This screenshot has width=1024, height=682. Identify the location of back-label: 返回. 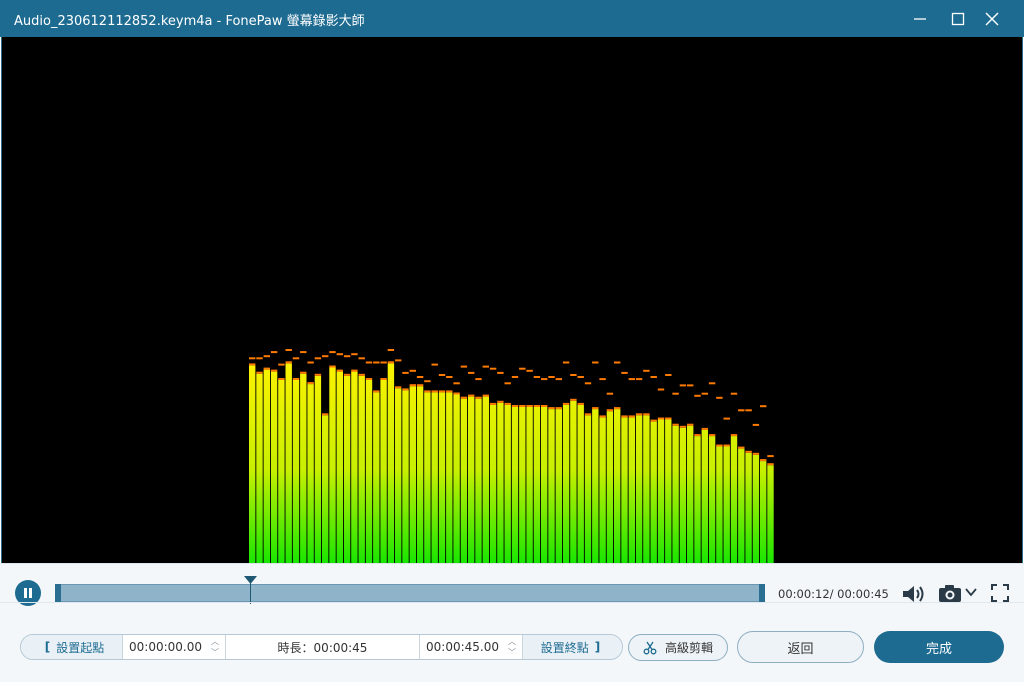
(800, 649).